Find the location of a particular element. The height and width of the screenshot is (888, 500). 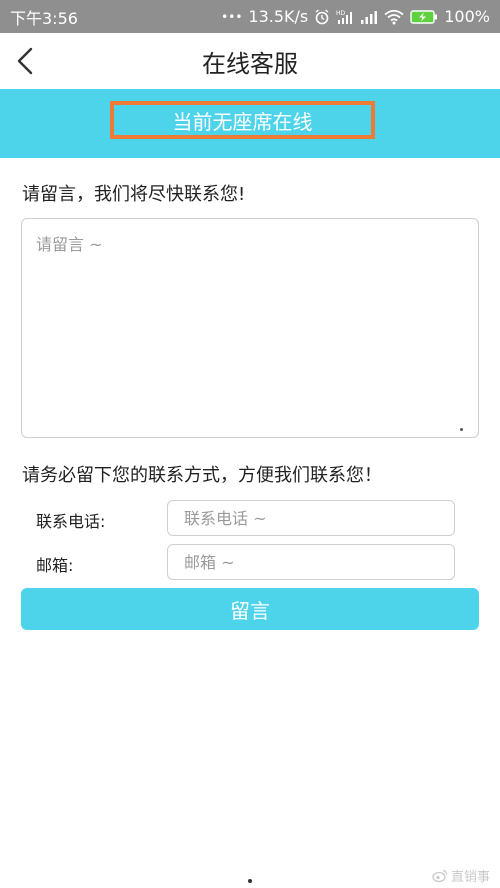

battery-percent: 100% is located at coordinates (467, 16).